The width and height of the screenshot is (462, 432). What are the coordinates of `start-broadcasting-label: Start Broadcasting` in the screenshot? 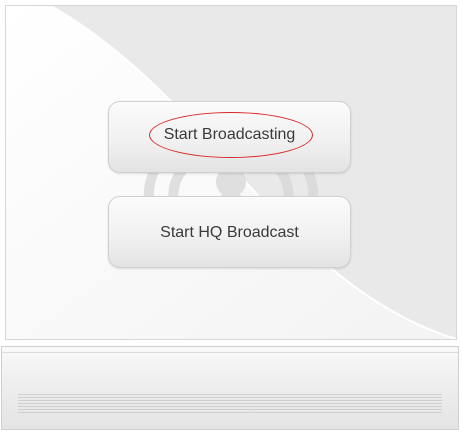 It's located at (229, 134).